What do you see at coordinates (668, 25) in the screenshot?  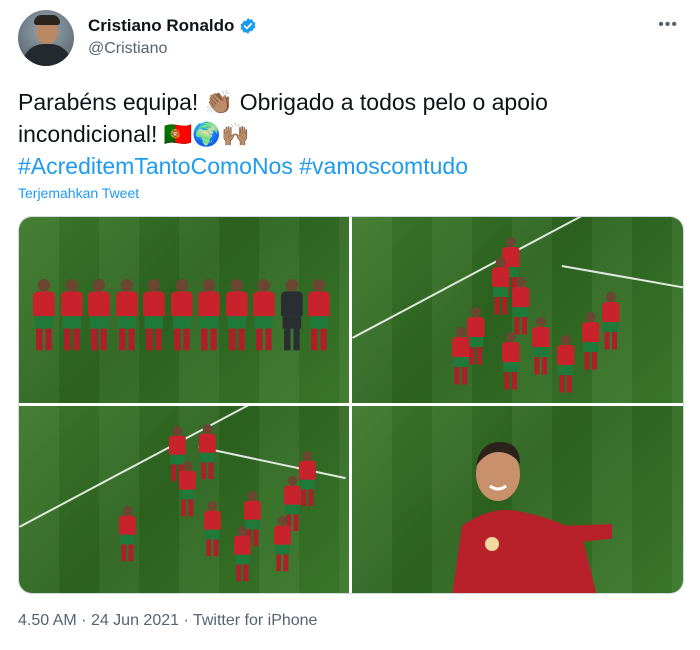 I see `ellipsis-icon: •••` at bounding box center [668, 25].